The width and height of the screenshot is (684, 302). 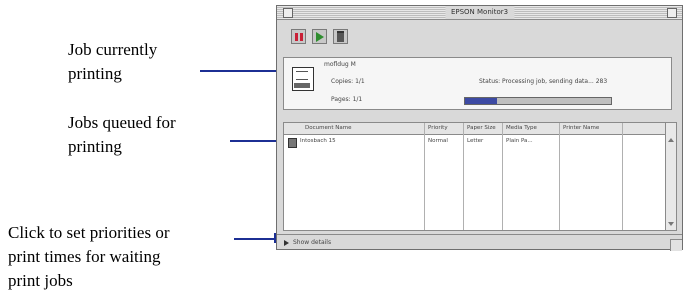 I want to click on progress-fill, so click(x=481, y=101).